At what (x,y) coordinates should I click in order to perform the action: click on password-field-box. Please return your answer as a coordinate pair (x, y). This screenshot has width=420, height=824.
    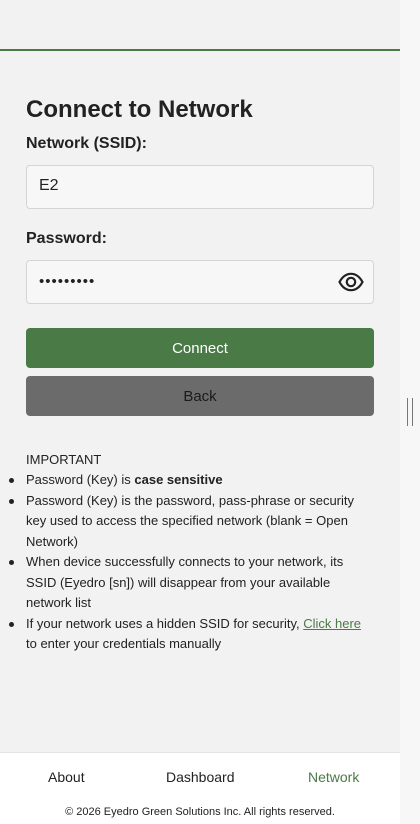
    Looking at the image, I should click on (200, 282).